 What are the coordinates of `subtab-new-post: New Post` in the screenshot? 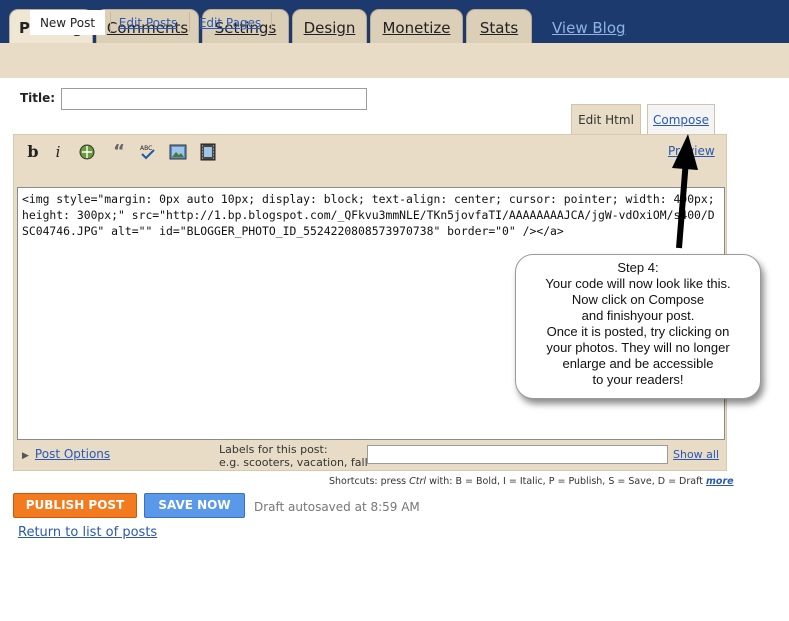 It's located at (67, 22).